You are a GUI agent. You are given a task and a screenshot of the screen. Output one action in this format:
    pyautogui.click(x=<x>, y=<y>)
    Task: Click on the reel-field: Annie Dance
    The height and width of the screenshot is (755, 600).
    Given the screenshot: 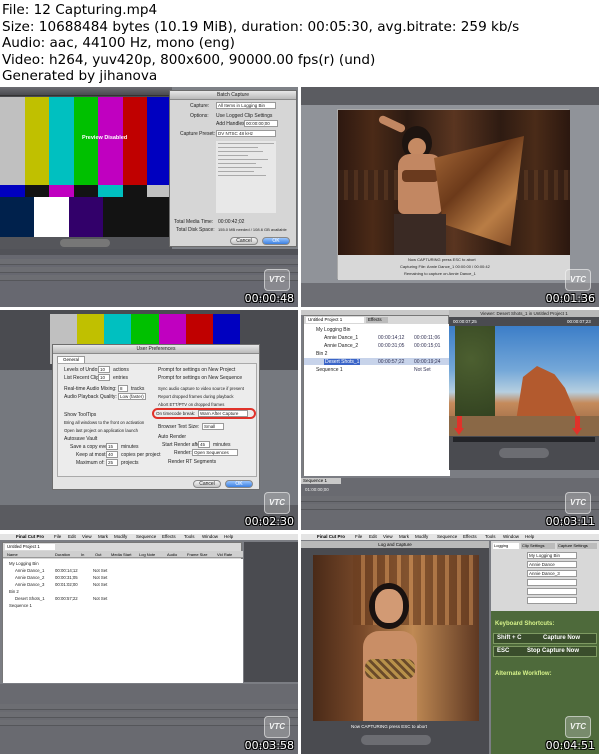 What is the action you would take?
    pyautogui.click(x=552, y=564)
    